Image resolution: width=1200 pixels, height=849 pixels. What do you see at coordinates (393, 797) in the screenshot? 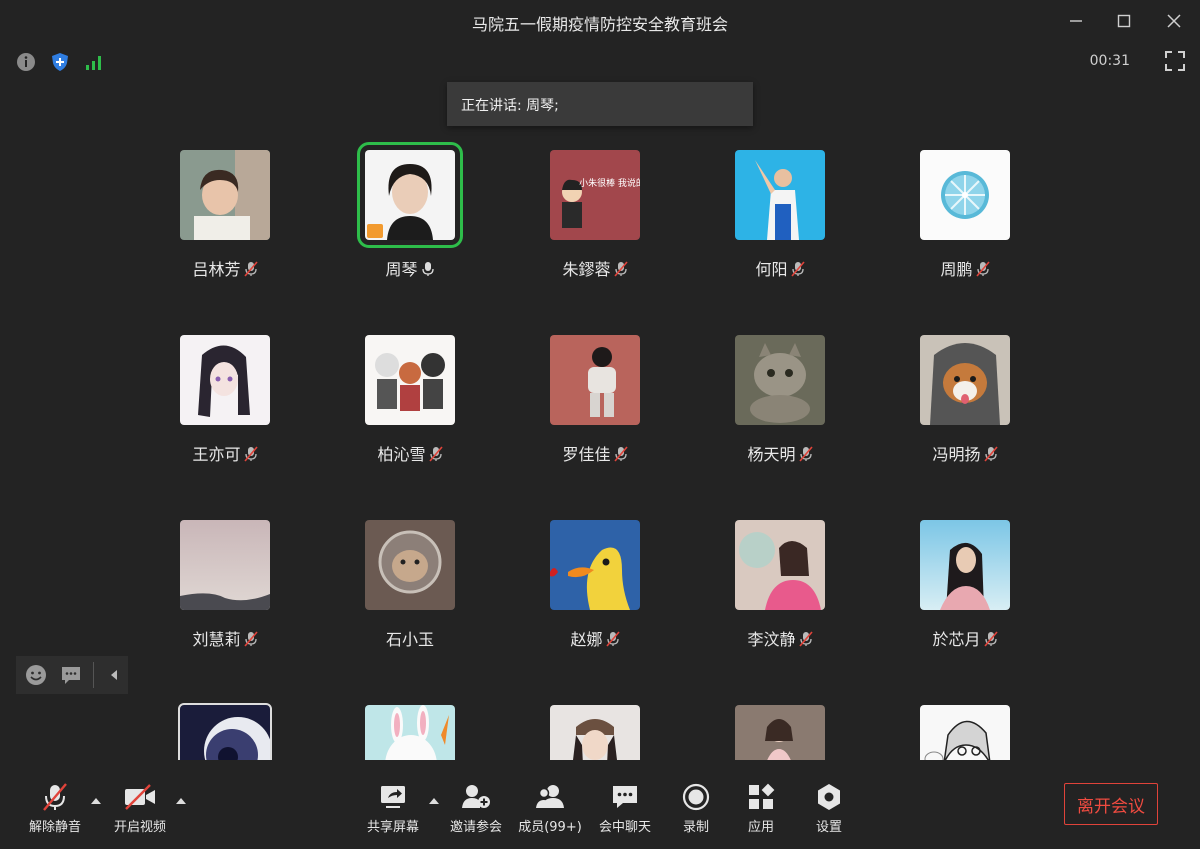
I see `share-screen-icon` at bounding box center [393, 797].